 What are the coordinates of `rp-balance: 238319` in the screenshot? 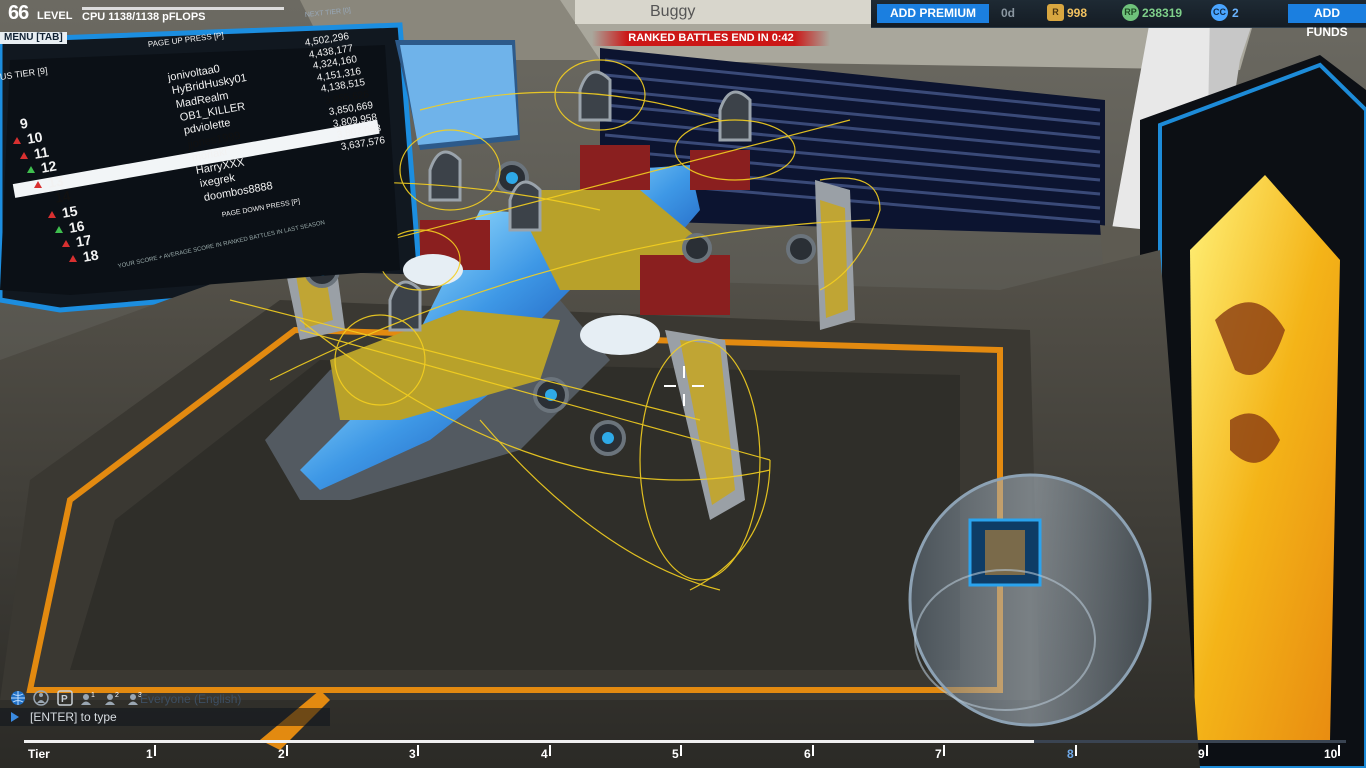 It's located at (1162, 13).